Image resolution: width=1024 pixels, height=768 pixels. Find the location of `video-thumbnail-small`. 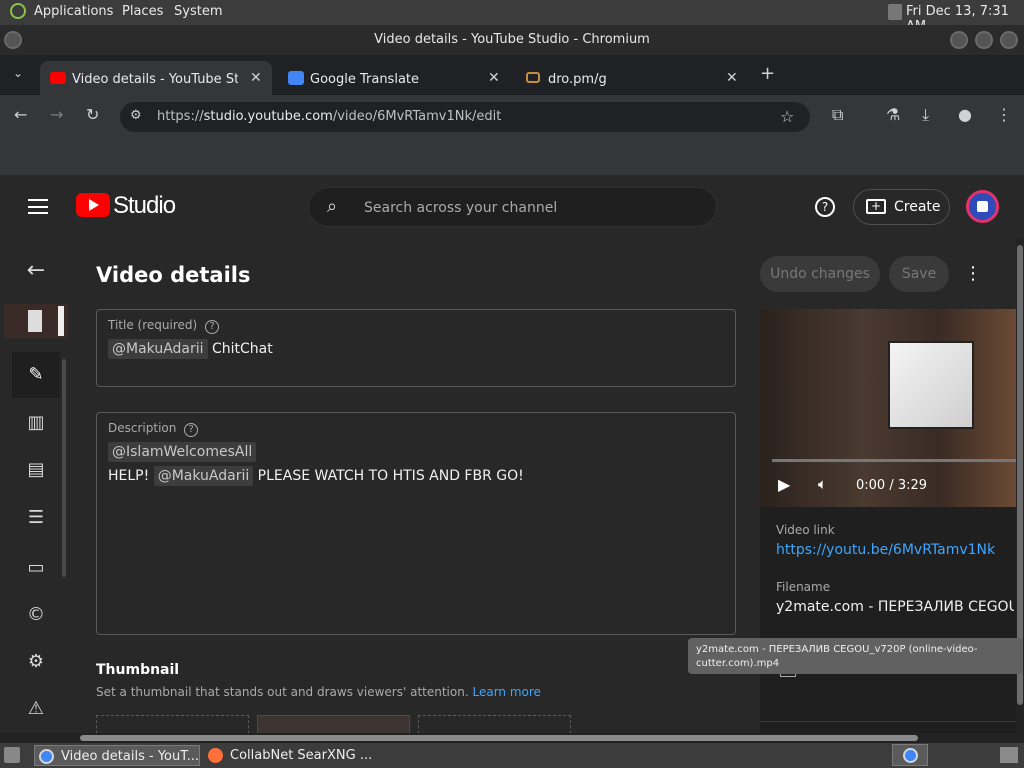

video-thumbnail-small is located at coordinates (36, 321).